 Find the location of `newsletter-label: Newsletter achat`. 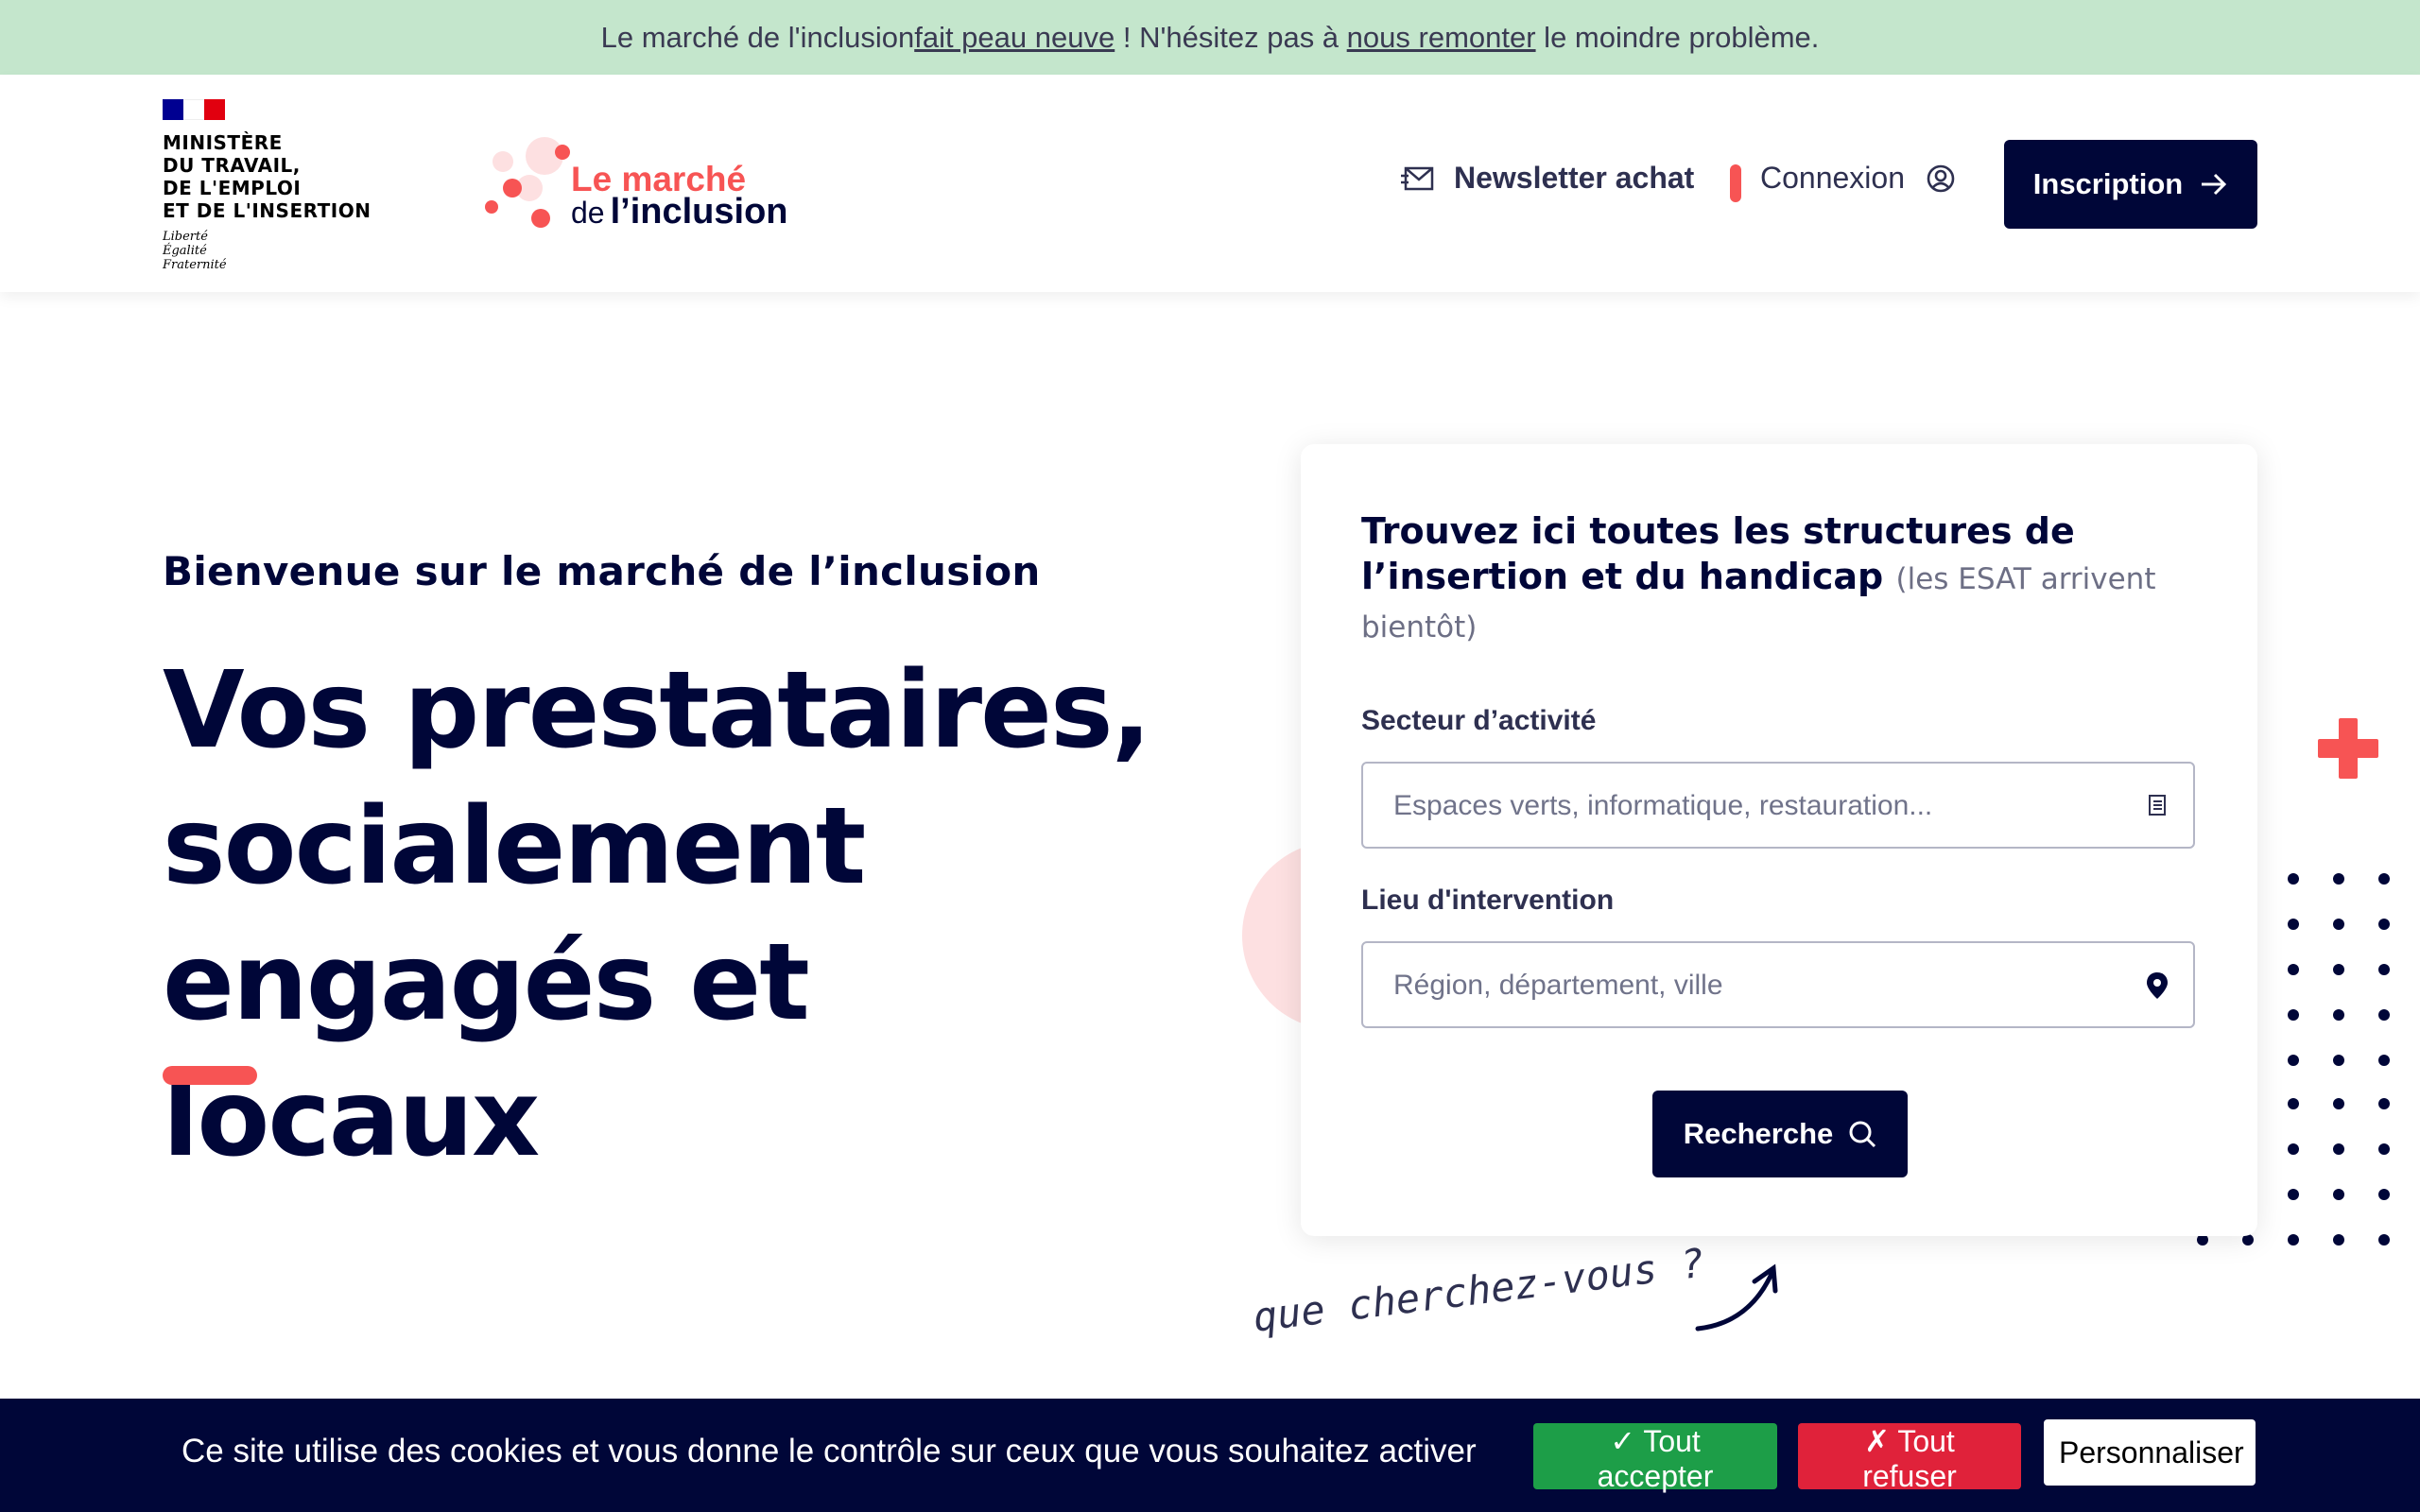

newsletter-label: Newsletter achat is located at coordinates (1574, 178).